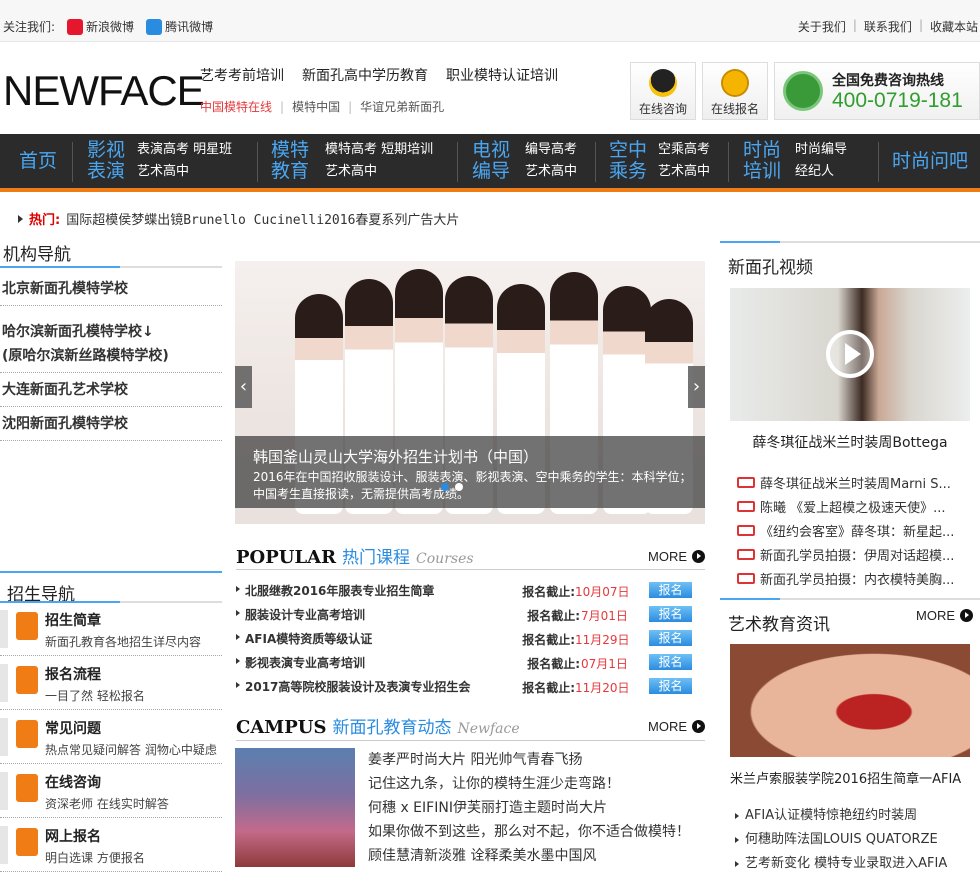  I want to click on popular-title: POPULAR 热门课程 Courses, so click(355, 555).